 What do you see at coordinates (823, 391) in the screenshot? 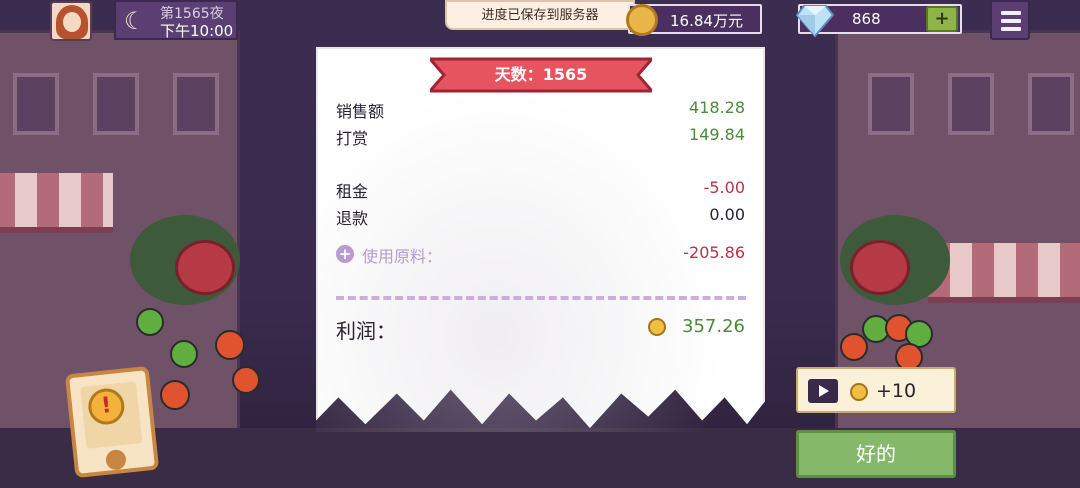
I see `video-play-icon` at bounding box center [823, 391].